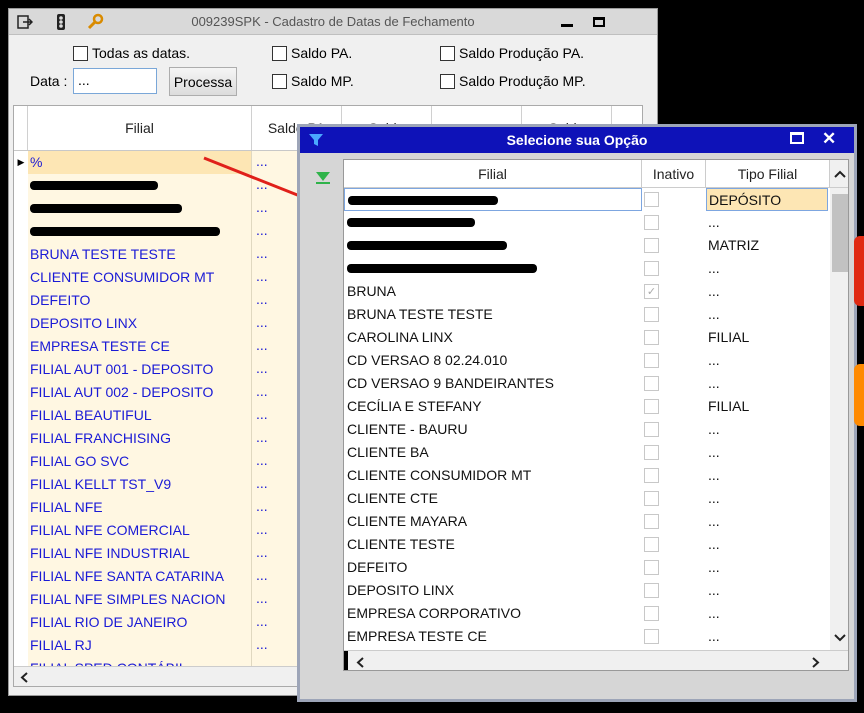 The width and height of the screenshot is (864, 713). I want to click on filial-cell: CECÍLIA E STEFANY, so click(493, 406).